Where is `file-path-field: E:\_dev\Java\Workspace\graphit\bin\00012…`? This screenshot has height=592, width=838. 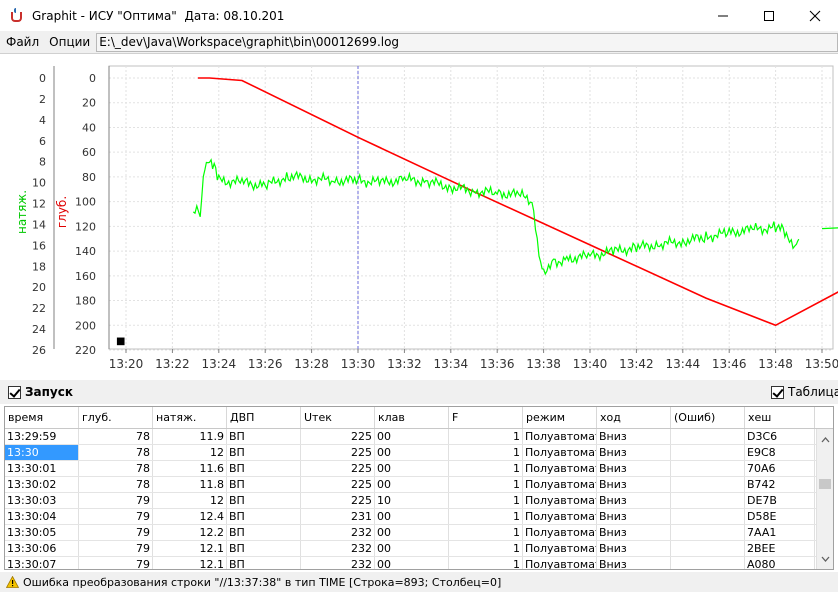
file-path-field: E:\_dev\Java\Workspace\graphit\bin\00012… is located at coordinates (467, 42).